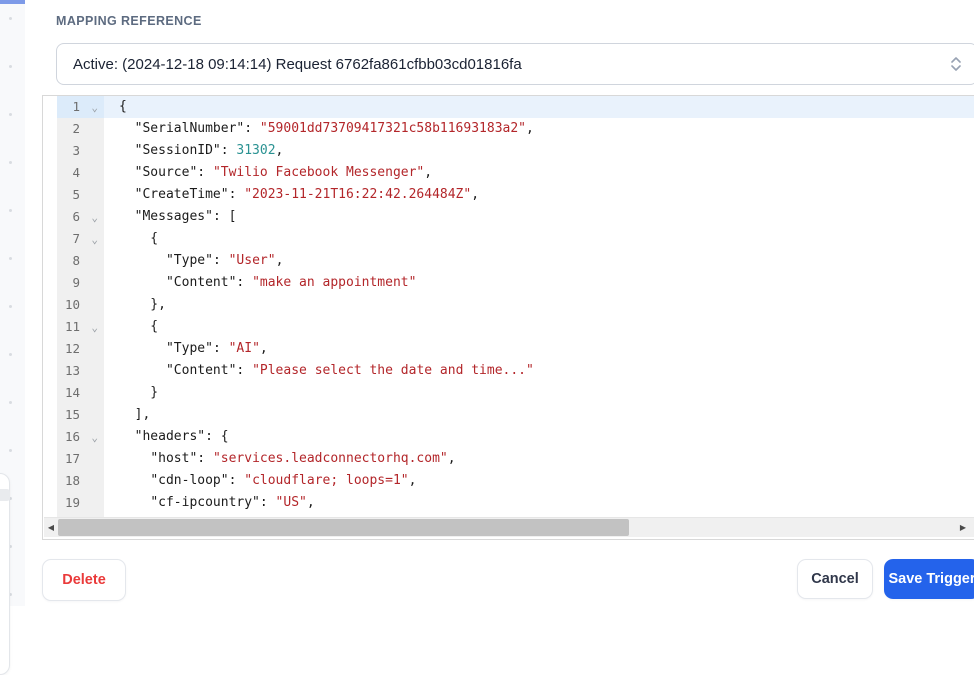  Describe the element at coordinates (80, 459) in the screenshot. I see `line-number: 17` at that location.